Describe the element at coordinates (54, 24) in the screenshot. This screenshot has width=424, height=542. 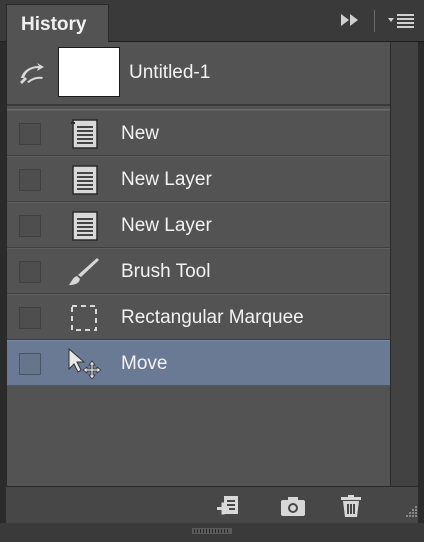
I see `tab-history-label: History` at that location.